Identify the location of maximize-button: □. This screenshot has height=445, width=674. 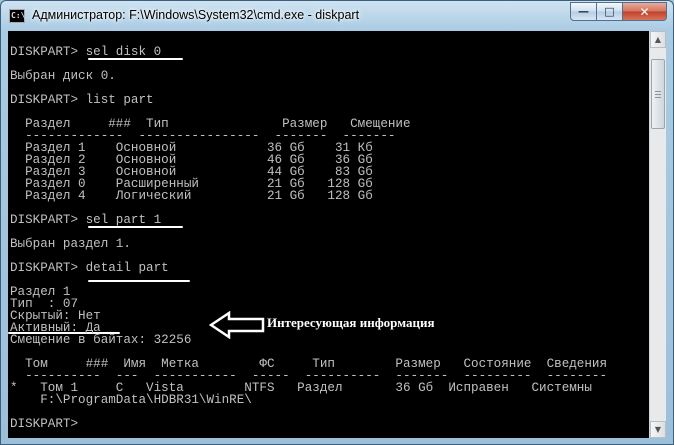
(610, 11).